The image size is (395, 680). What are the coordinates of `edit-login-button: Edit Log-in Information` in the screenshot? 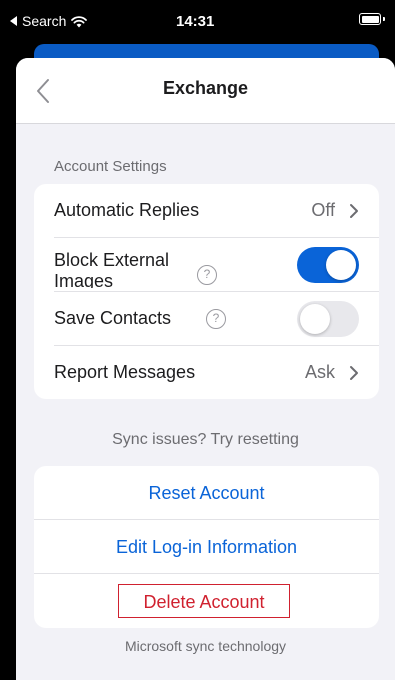 It's located at (206, 547).